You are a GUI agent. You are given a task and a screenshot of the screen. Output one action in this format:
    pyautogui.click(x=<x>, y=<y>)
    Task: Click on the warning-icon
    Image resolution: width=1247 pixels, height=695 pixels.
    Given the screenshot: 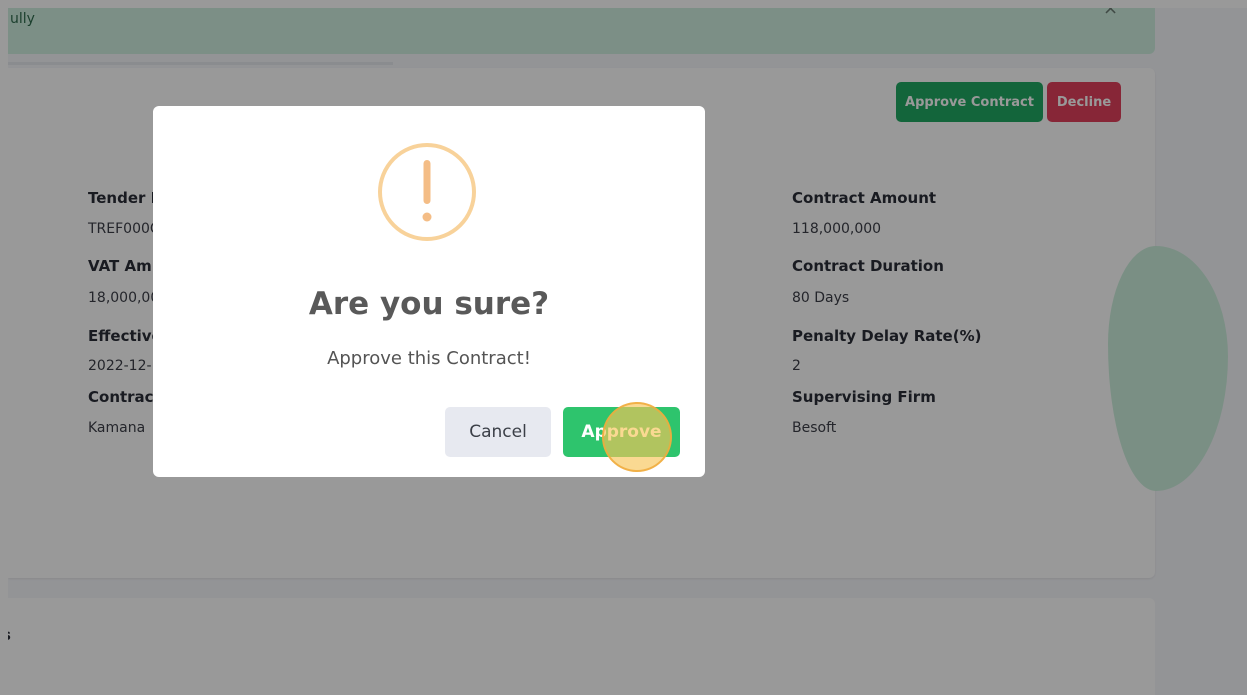 What is the action you would take?
    pyautogui.click(x=427, y=192)
    